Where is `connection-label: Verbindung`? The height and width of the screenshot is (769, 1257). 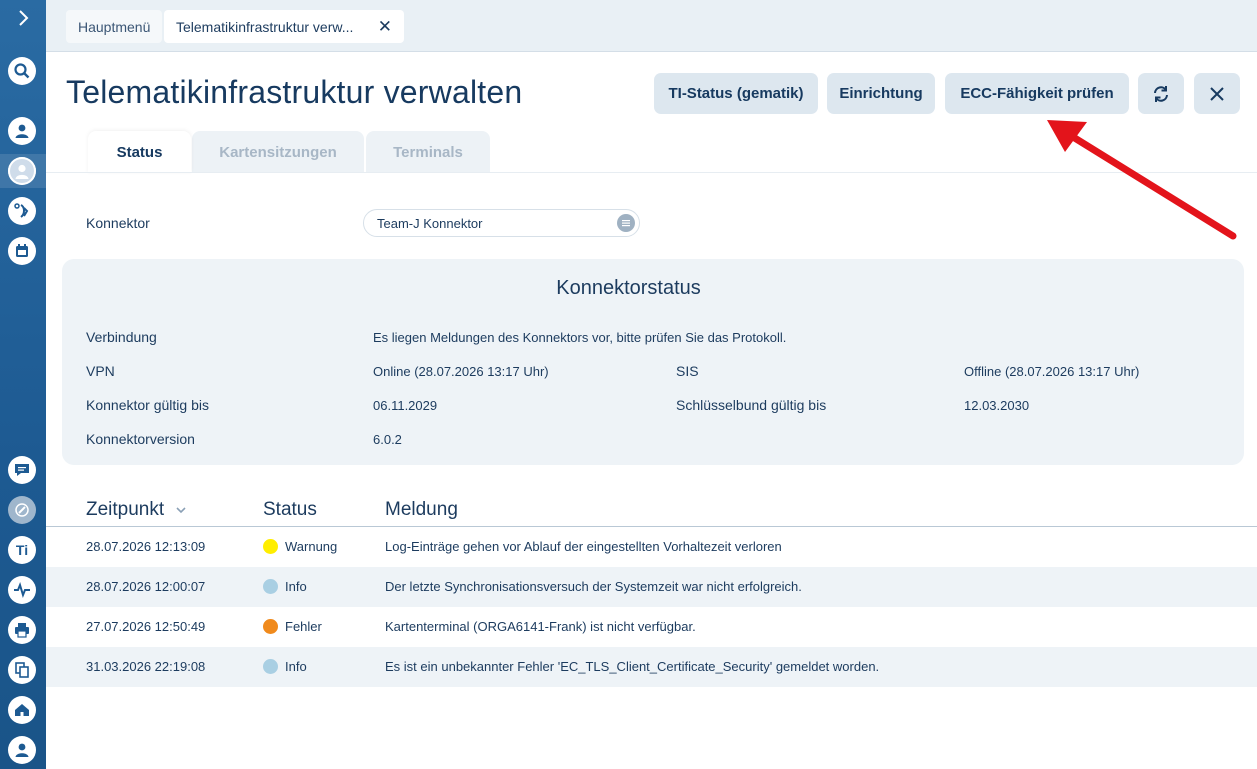
connection-label: Verbindung is located at coordinates (121, 337).